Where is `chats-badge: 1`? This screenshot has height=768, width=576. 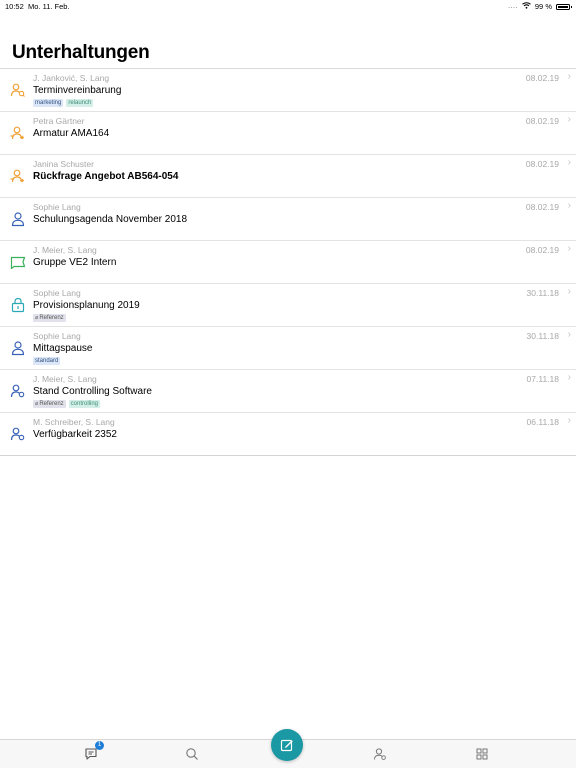
chats-badge: 1 is located at coordinates (99, 745).